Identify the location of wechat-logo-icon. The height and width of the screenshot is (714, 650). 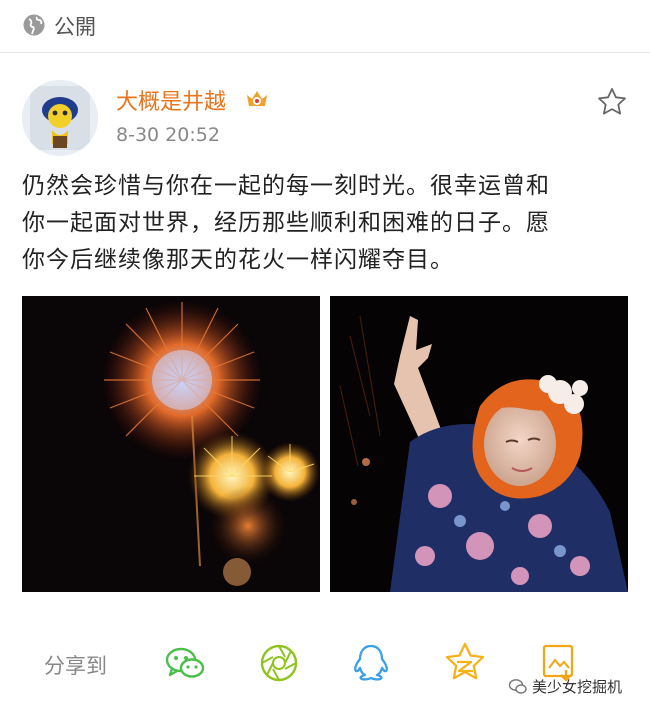
(517, 686).